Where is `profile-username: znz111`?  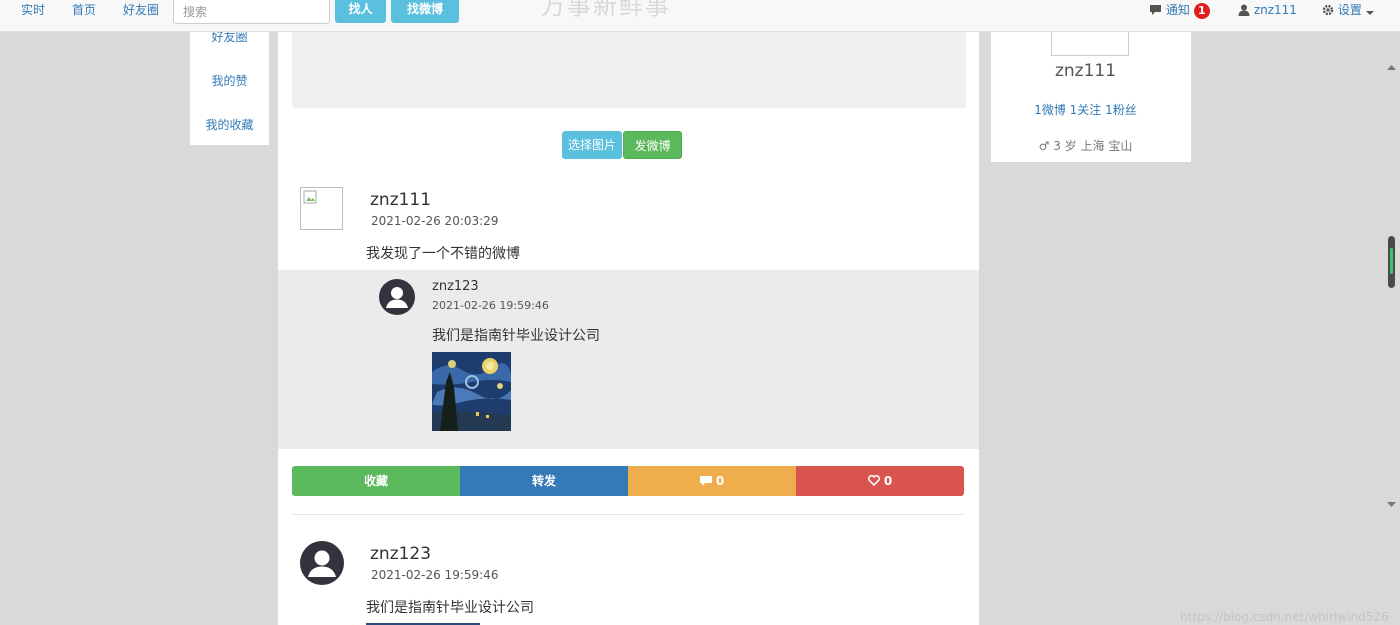
profile-username: znz111 is located at coordinates (1085, 71).